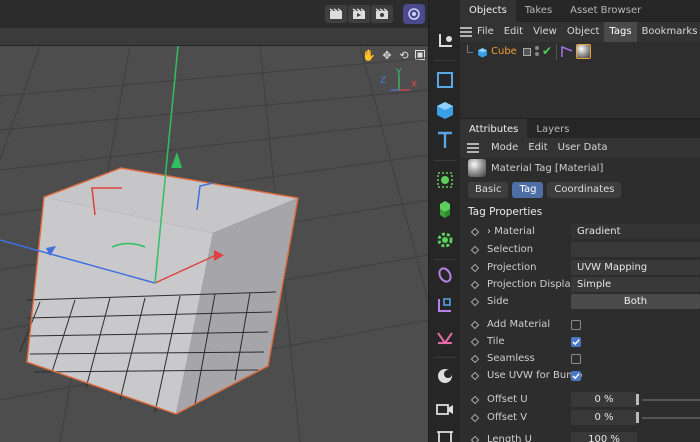  Describe the element at coordinates (537, 54) in the screenshot. I see `render-visibility-dot` at that location.